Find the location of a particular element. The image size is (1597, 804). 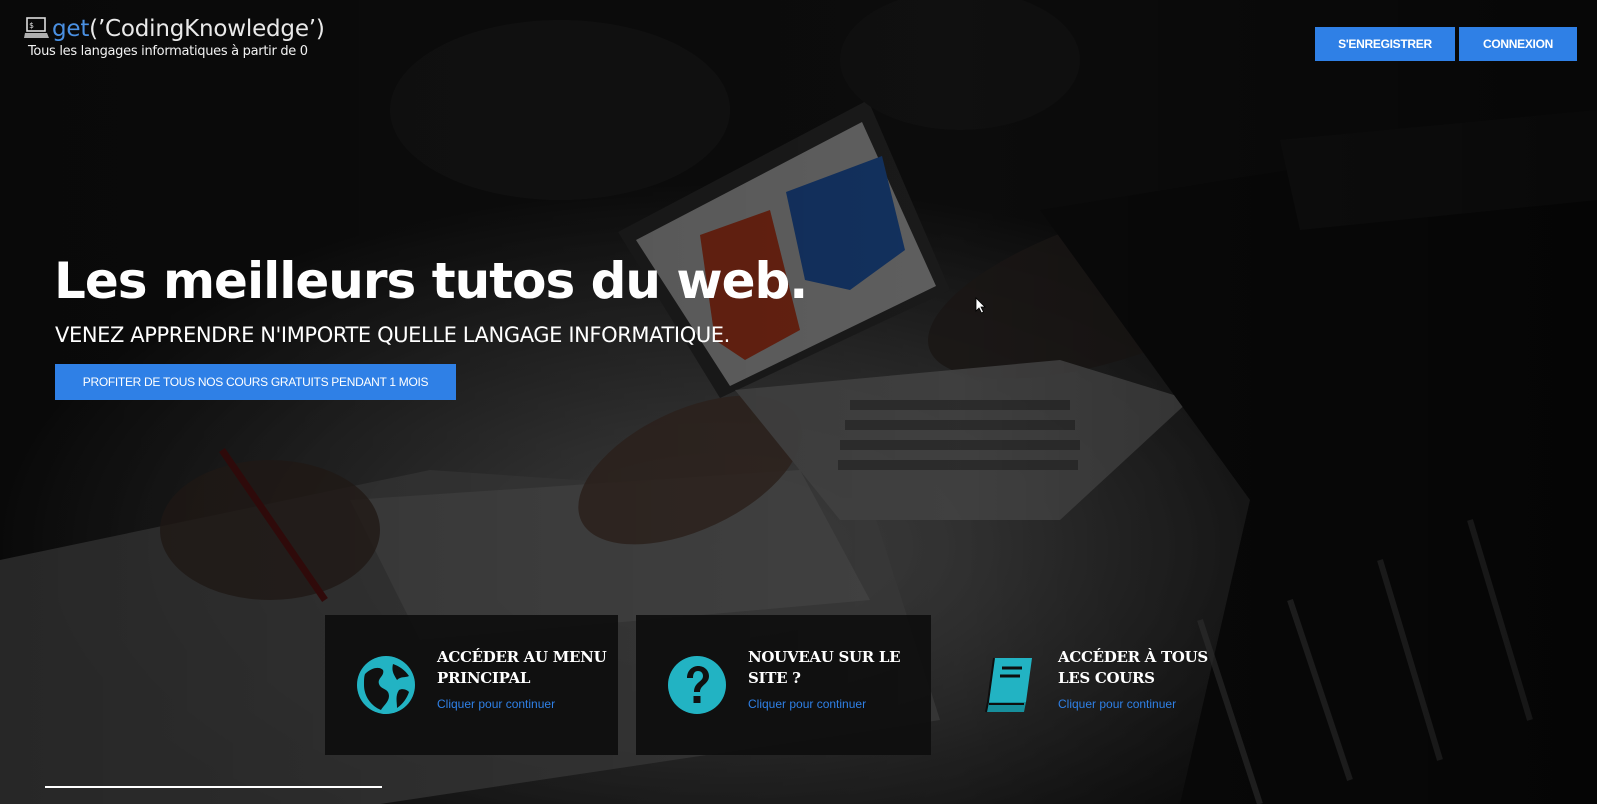

card-title: ACCÉDER AU MENU PRINCIPAL is located at coordinates (522, 667).